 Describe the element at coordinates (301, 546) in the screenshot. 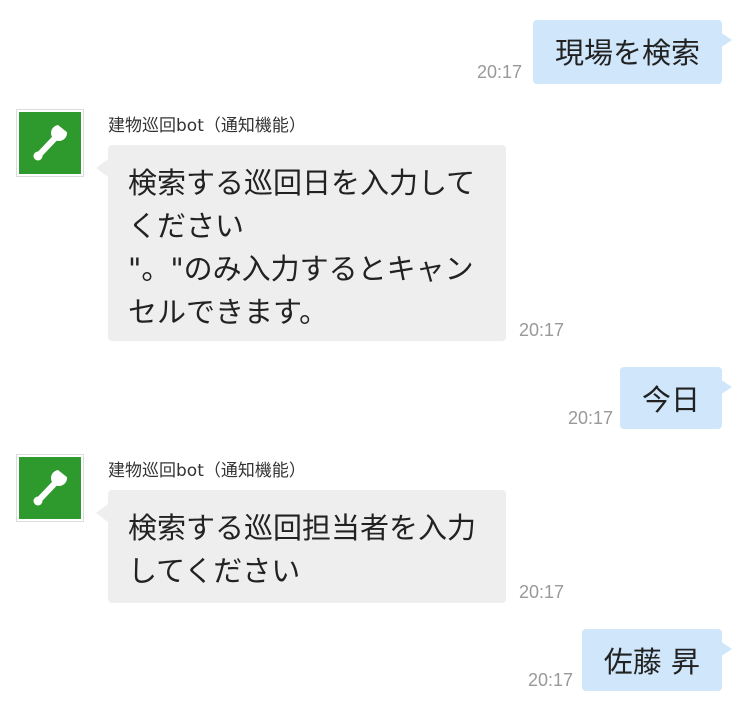

I see `incoming-message-bubble: 検索する巡回担当者を入力 してください` at that location.